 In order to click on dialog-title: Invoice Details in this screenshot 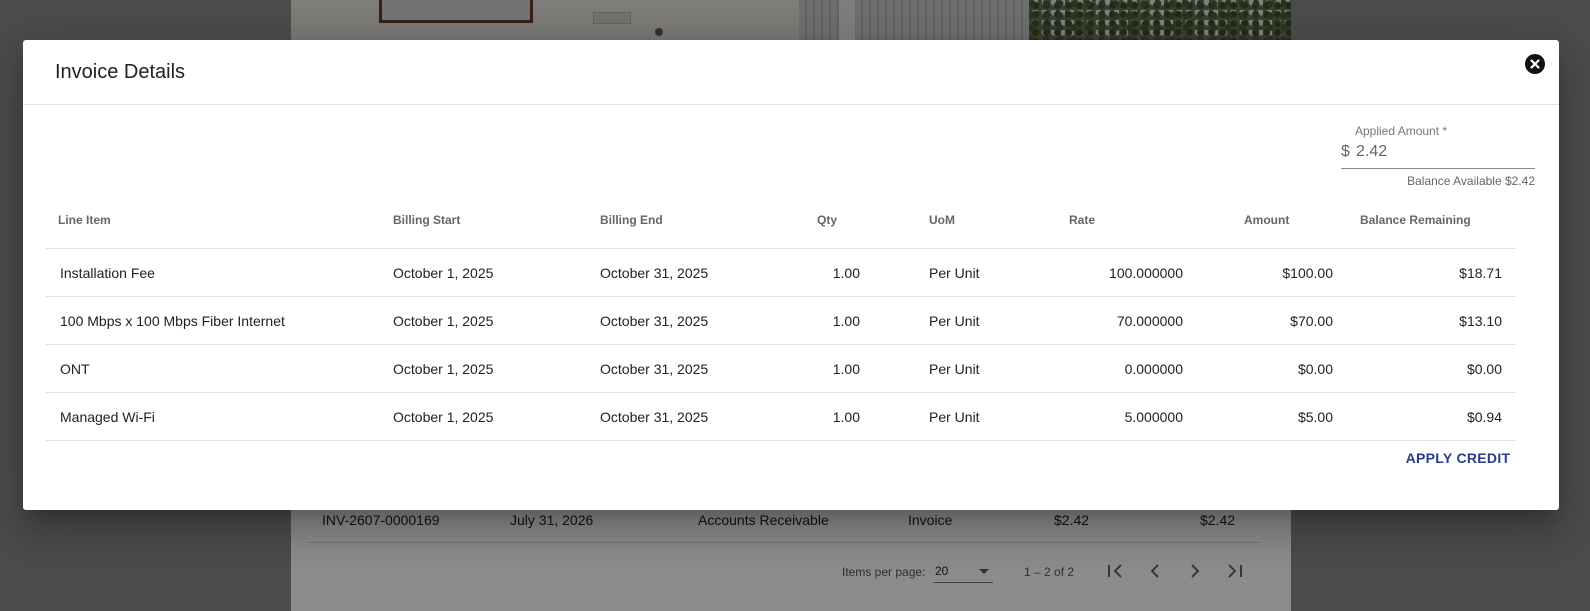, I will do `click(120, 72)`.